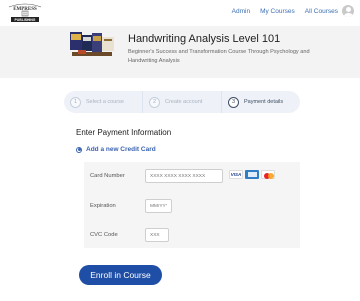  Describe the element at coordinates (264, 102) in the screenshot. I see `step-label: Payment details` at that location.